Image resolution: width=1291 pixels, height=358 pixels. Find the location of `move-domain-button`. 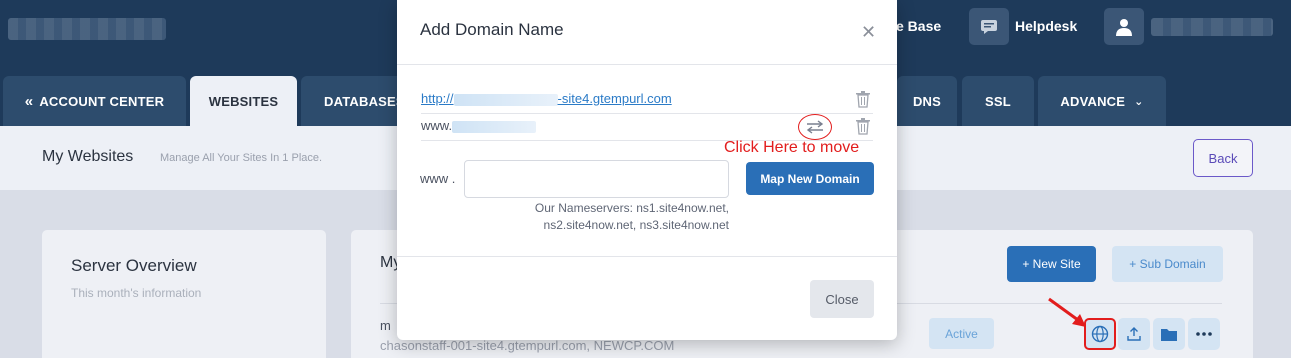

move-domain-button is located at coordinates (815, 127).